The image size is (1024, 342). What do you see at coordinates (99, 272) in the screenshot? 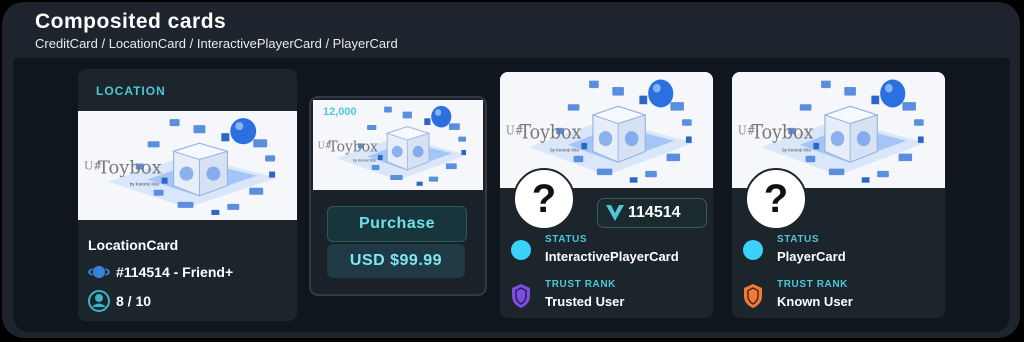
I see `world-icon` at bounding box center [99, 272].